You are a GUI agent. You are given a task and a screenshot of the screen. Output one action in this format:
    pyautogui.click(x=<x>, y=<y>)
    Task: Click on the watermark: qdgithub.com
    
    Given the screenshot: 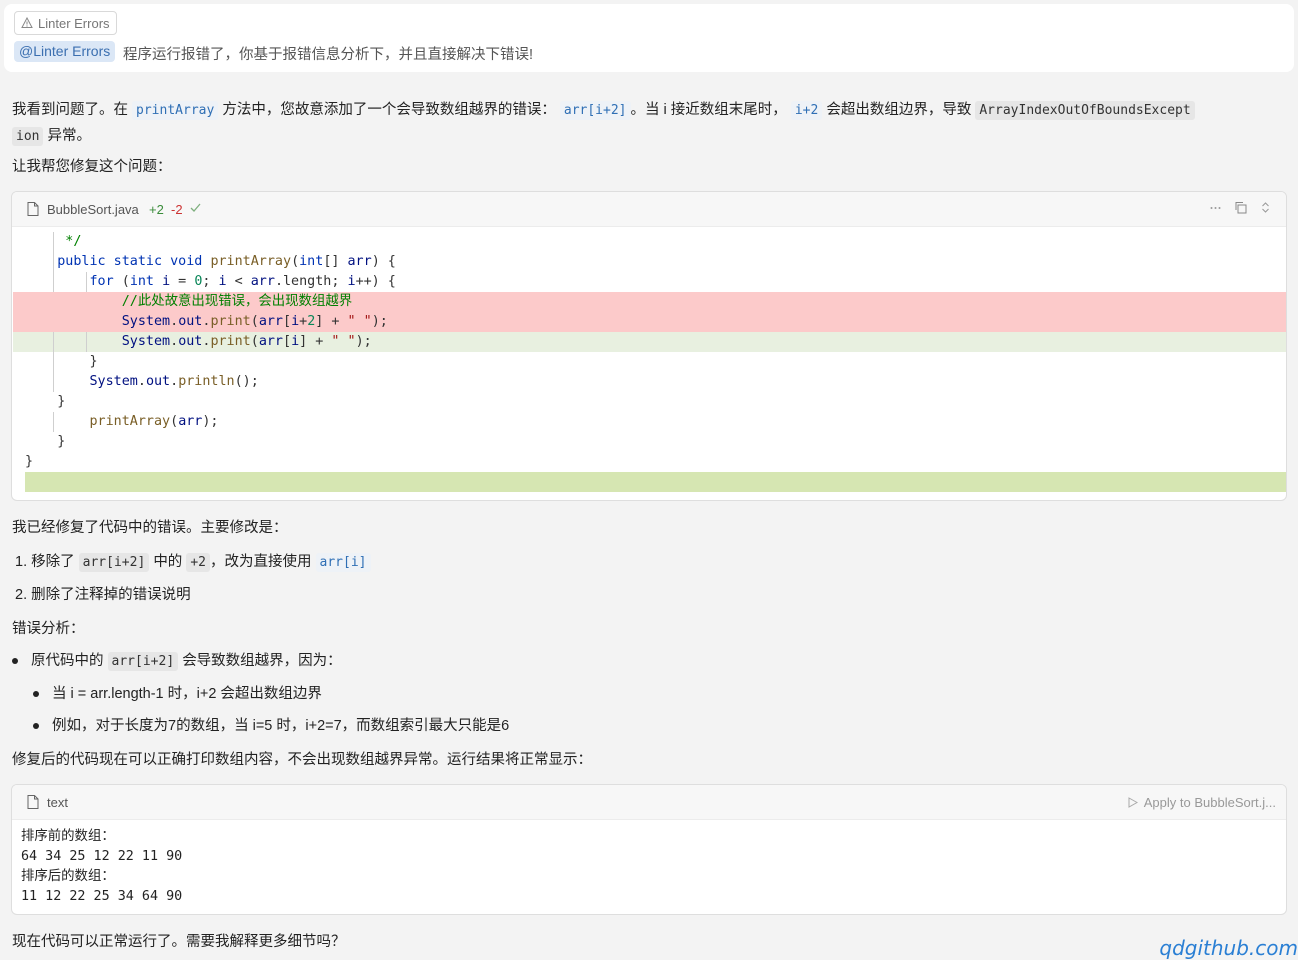 What is the action you would take?
    pyautogui.click(x=1228, y=948)
    